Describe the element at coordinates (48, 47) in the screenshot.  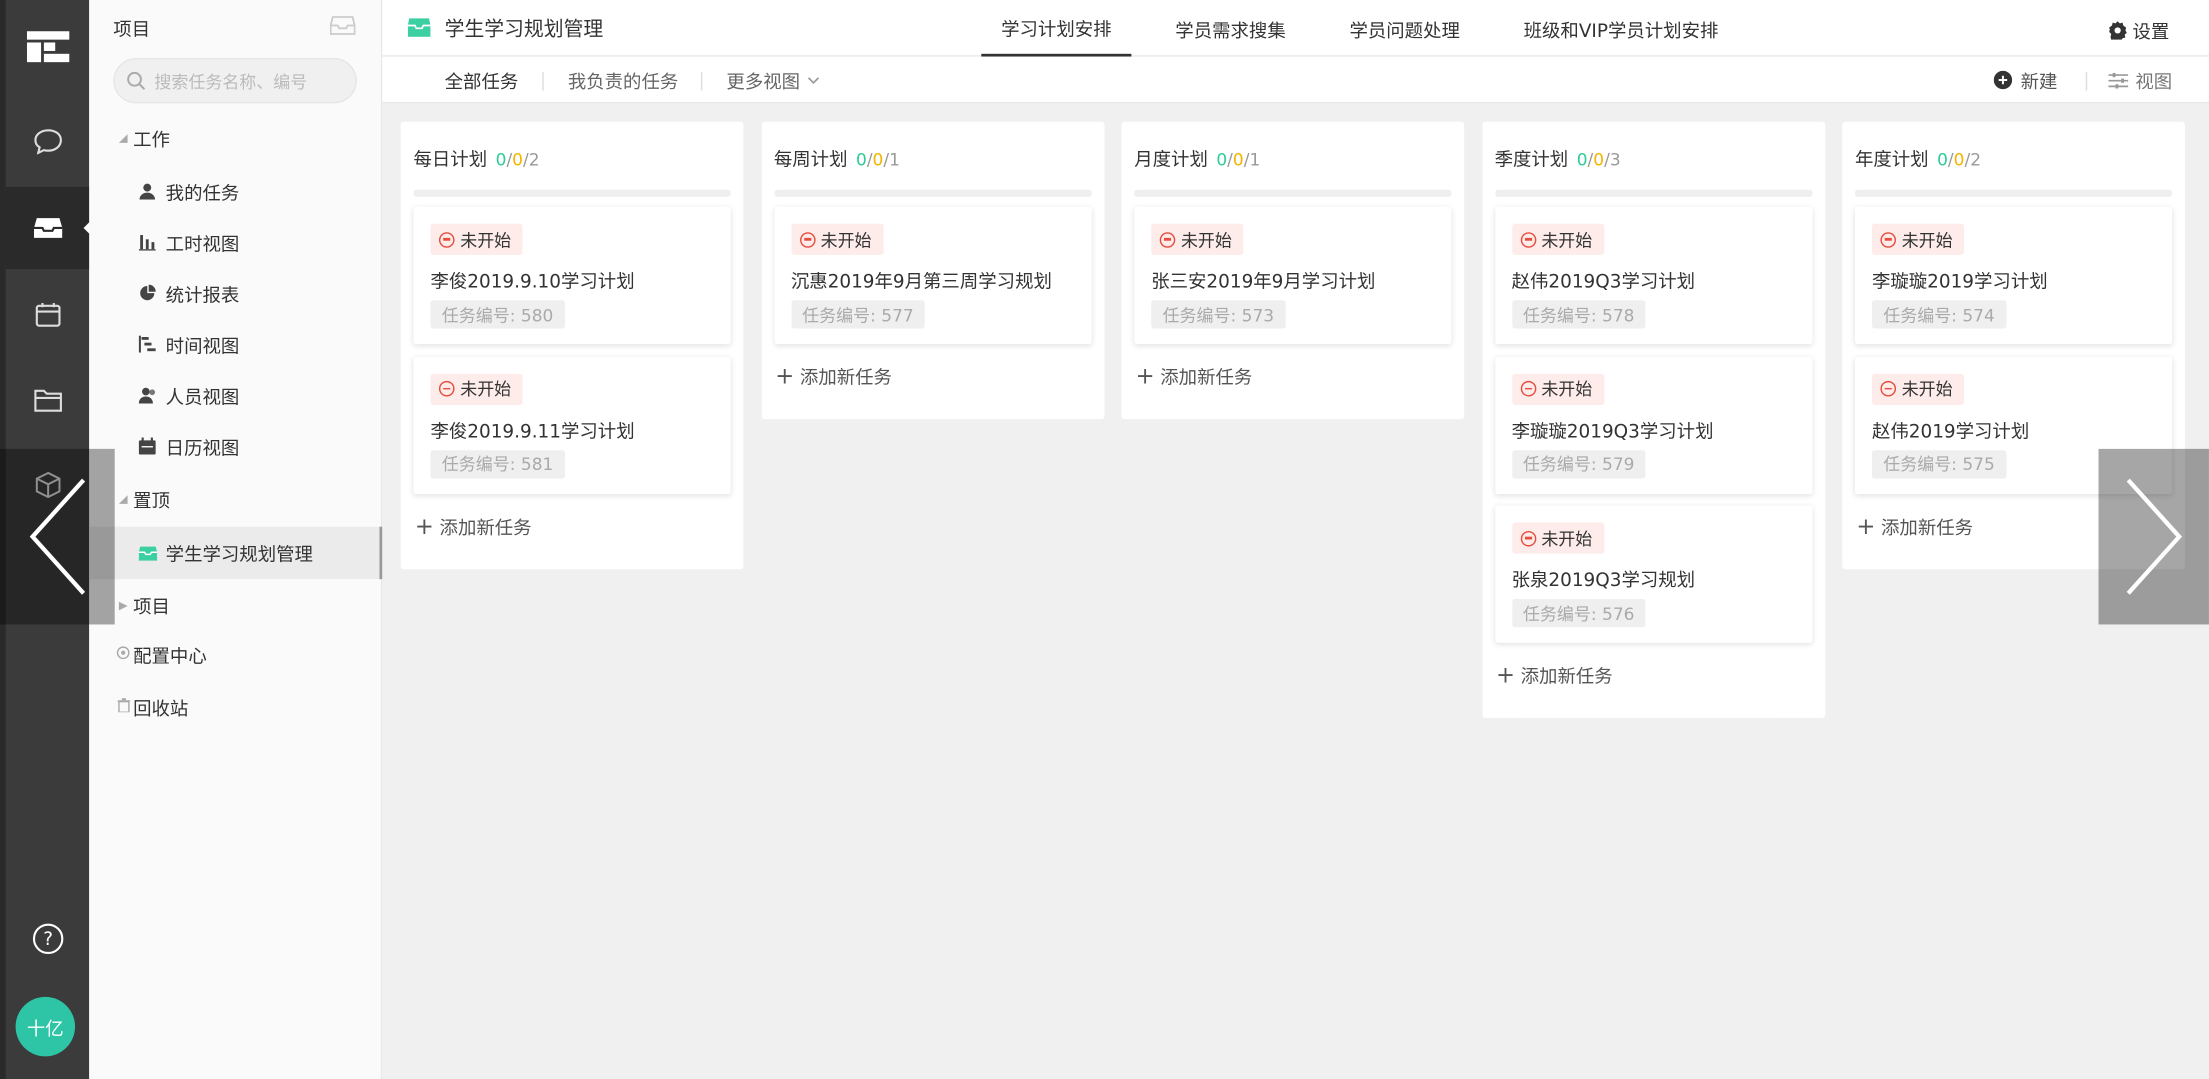
I see `dashboard-icon` at that location.